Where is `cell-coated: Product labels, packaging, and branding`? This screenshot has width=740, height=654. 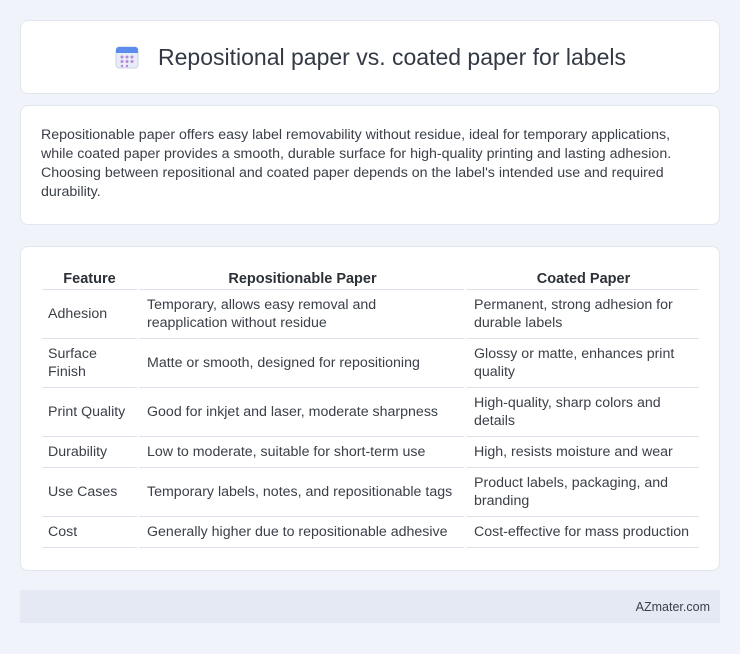
cell-coated: Product labels, packaging, and branding is located at coordinates (581, 492).